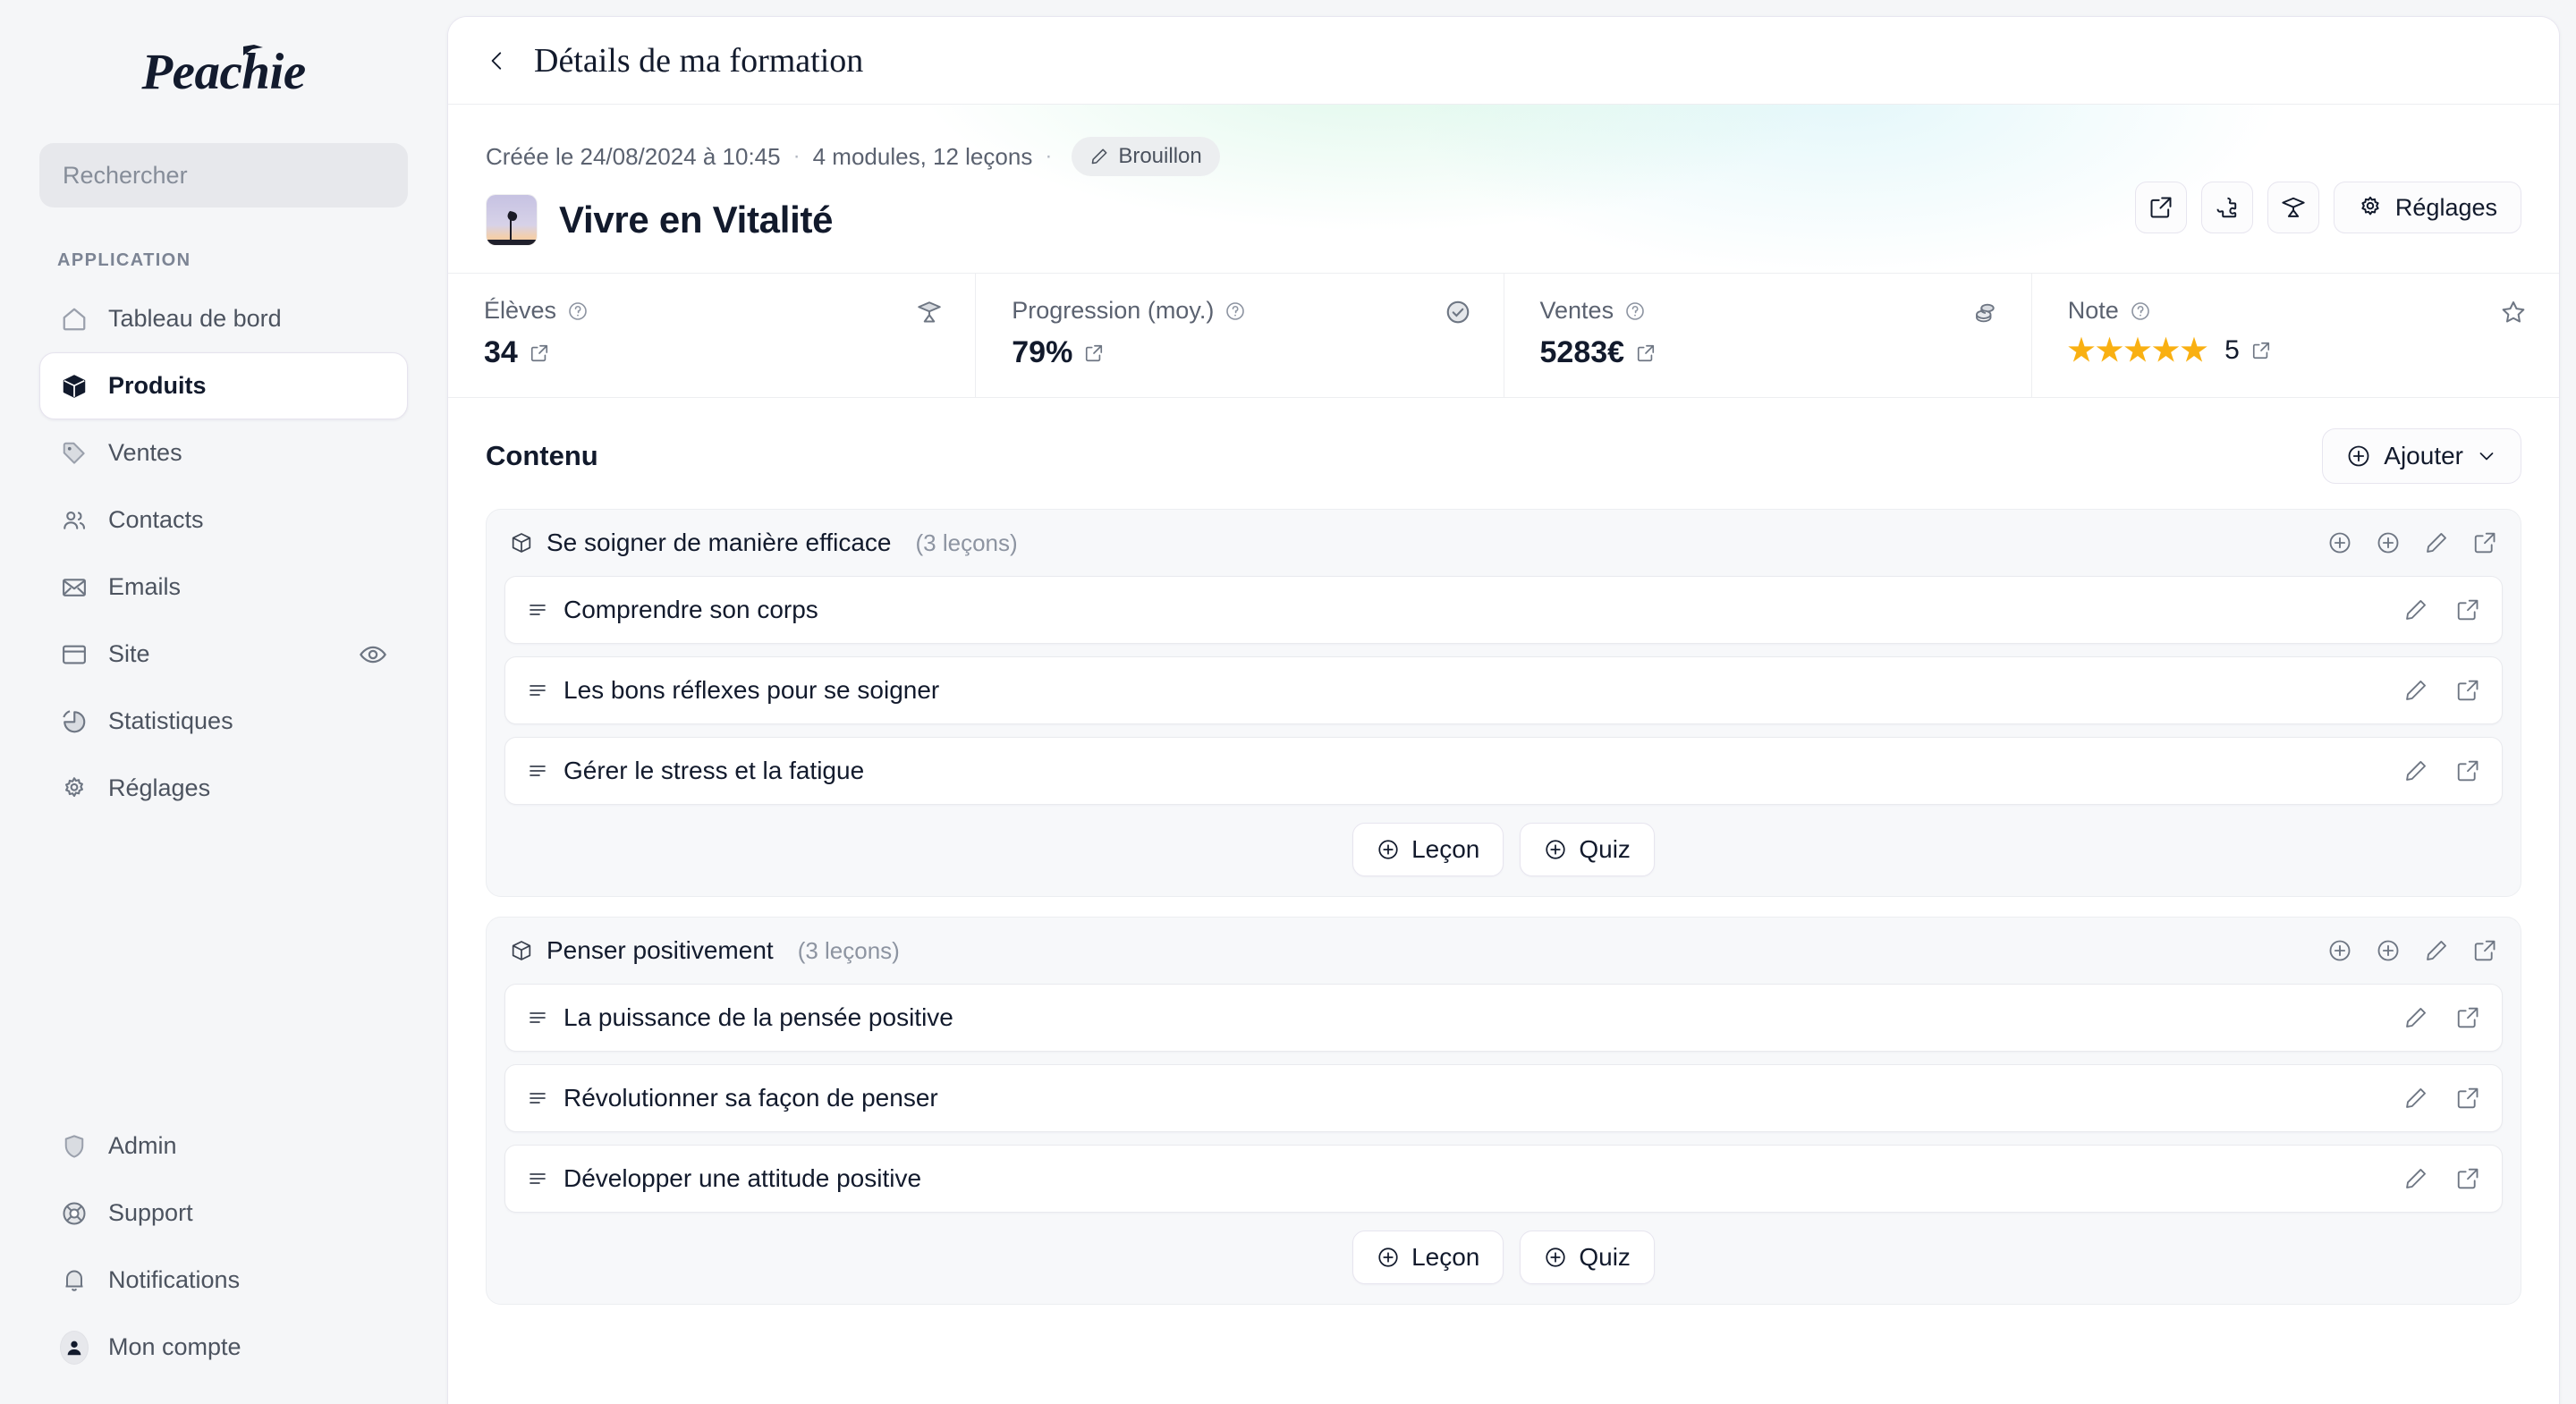 This screenshot has width=2576, height=1404. Describe the element at coordinates (1445, 1257) in the screenshot. I see `add-lesson-label: Leçon` at that location.